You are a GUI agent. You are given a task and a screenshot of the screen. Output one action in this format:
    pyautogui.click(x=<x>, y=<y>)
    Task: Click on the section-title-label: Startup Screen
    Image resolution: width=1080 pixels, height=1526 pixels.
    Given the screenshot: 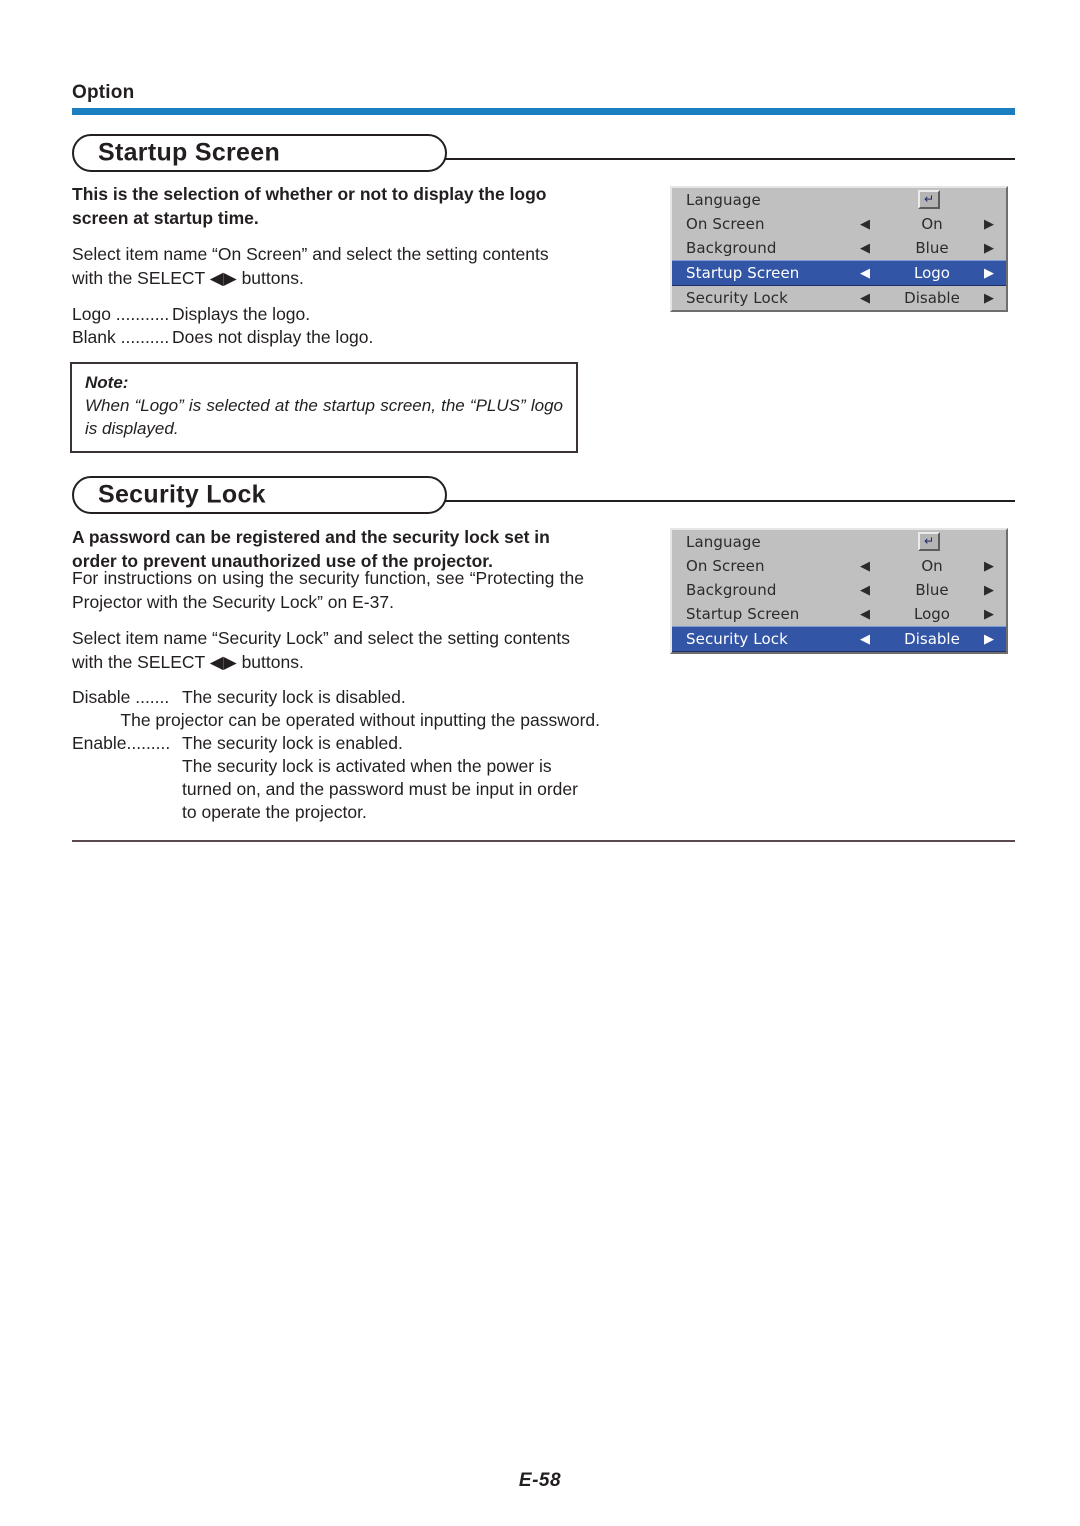 What is the action you would take?
    pyautogui.click(x=189, y=152)
    